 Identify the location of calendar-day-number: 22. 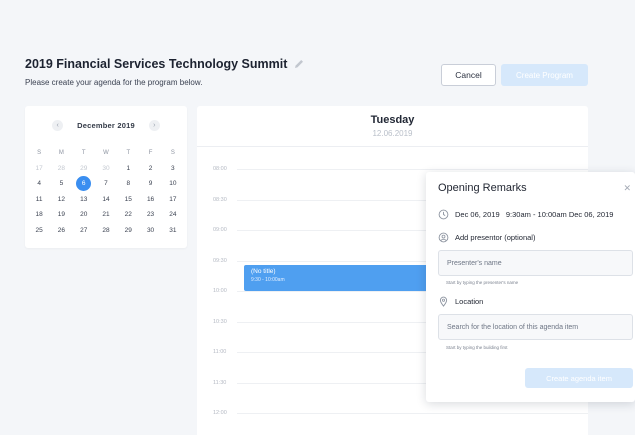
(128, 215).